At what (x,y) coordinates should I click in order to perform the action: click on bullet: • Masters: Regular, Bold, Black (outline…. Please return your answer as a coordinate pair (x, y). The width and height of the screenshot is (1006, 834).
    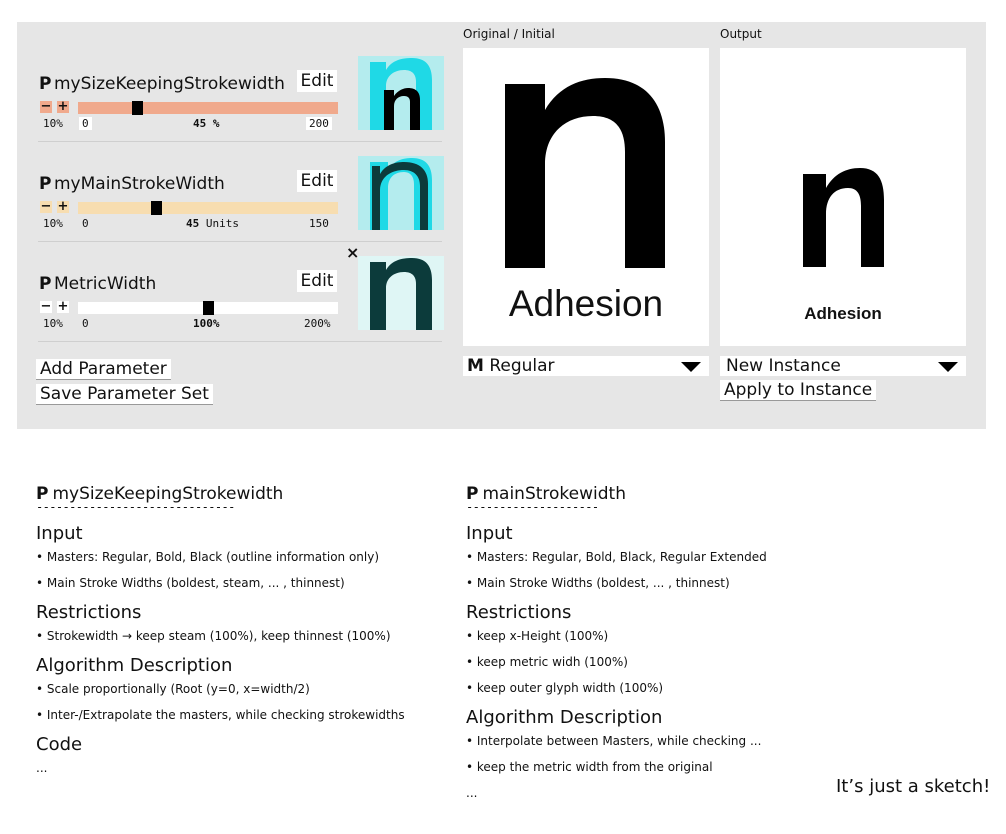
    Looking at the image, I should click on (208, 557).